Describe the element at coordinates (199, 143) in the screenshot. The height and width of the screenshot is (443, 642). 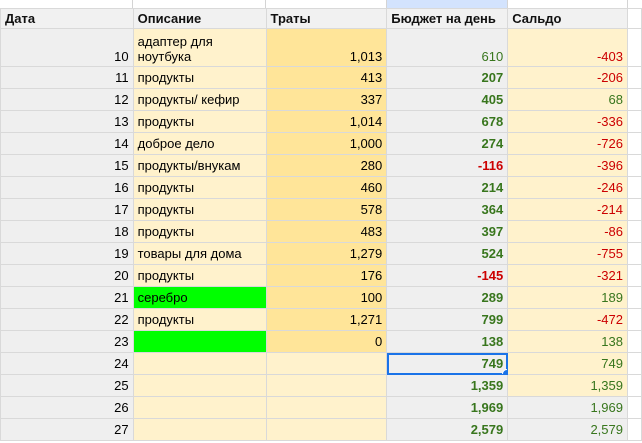
I see `description-cell: доброе дело` at that location.